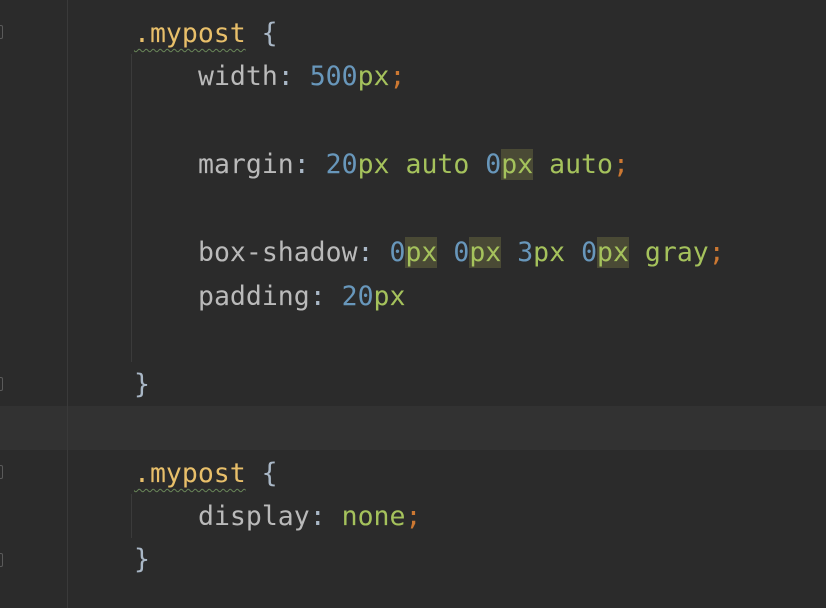  Describe the element at coordinates (333, 76) in the screenshot. I see `number-value: 500` at that location.